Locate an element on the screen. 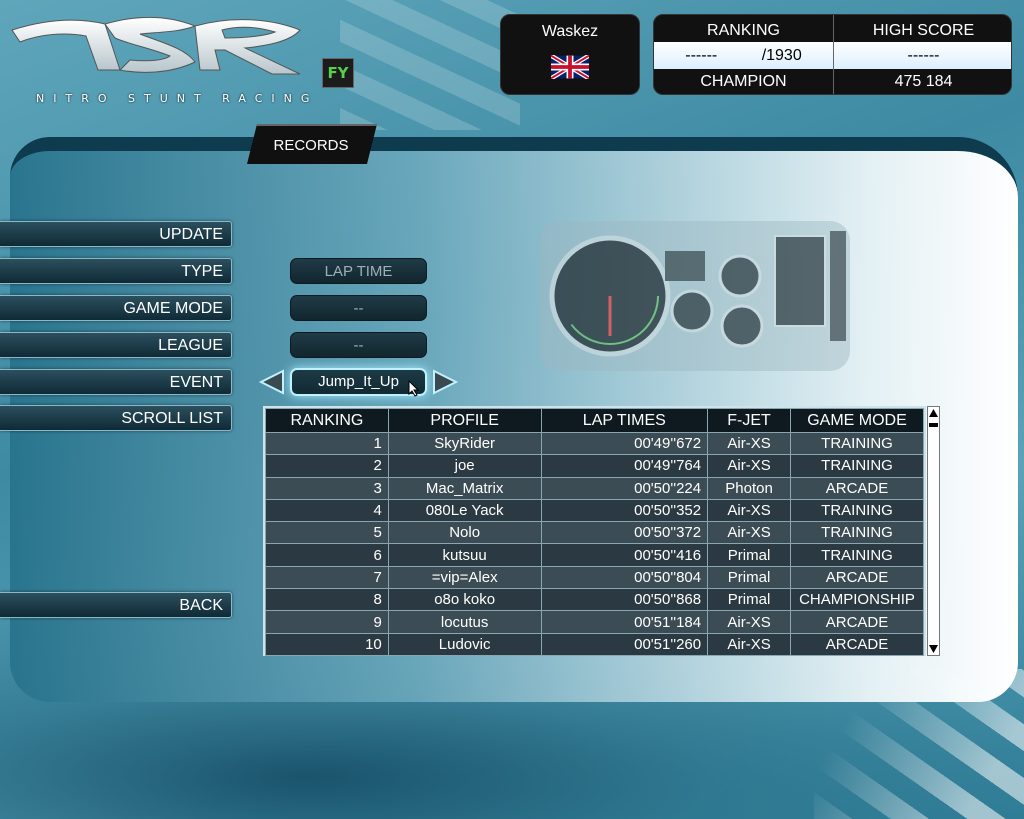 The width and height of the screenshot is (1024, 819). table-row: 5 Nolo 00'50''372 Air-XS TRAINING is located at coordinates (594, 533).